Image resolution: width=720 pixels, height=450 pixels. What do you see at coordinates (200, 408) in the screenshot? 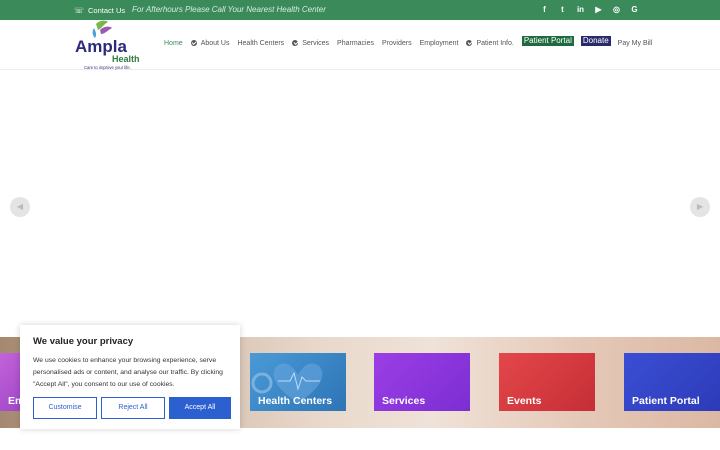
I see `accept-all-button: Accept All` at bounding box center [200, 408].